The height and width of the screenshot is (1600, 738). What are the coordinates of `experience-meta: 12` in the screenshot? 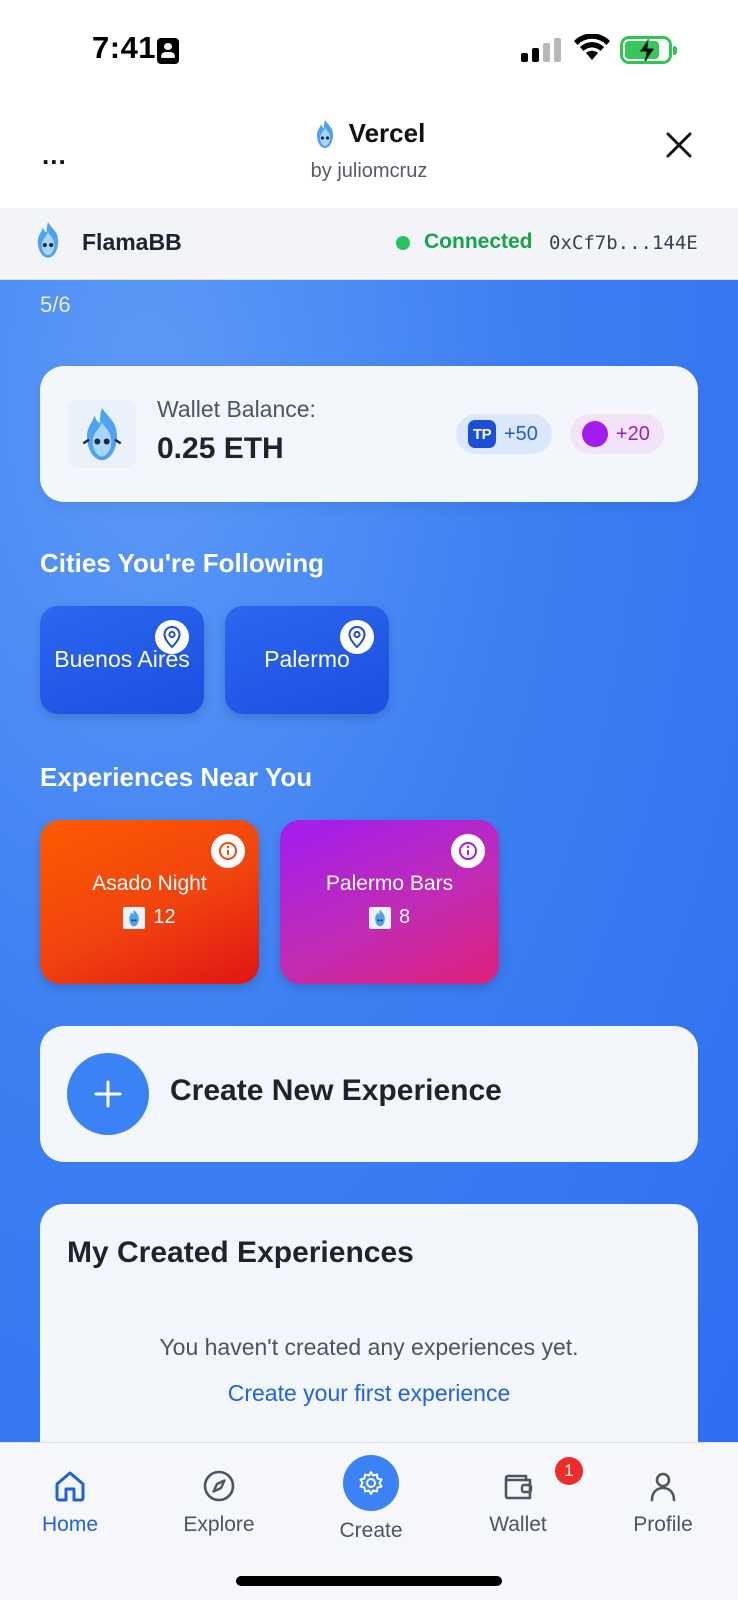 It's located at (149, 917).